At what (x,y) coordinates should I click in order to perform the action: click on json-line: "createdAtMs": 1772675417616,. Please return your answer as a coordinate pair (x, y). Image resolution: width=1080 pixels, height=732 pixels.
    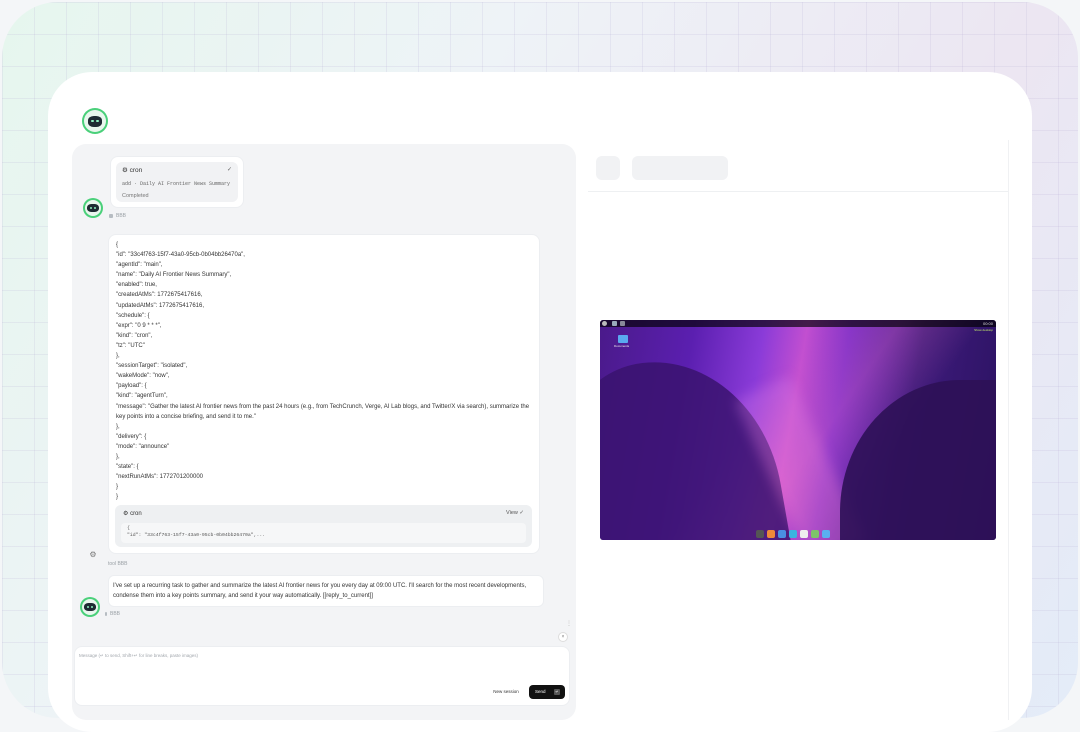
    Looking at the image, I should click on (159, 295).